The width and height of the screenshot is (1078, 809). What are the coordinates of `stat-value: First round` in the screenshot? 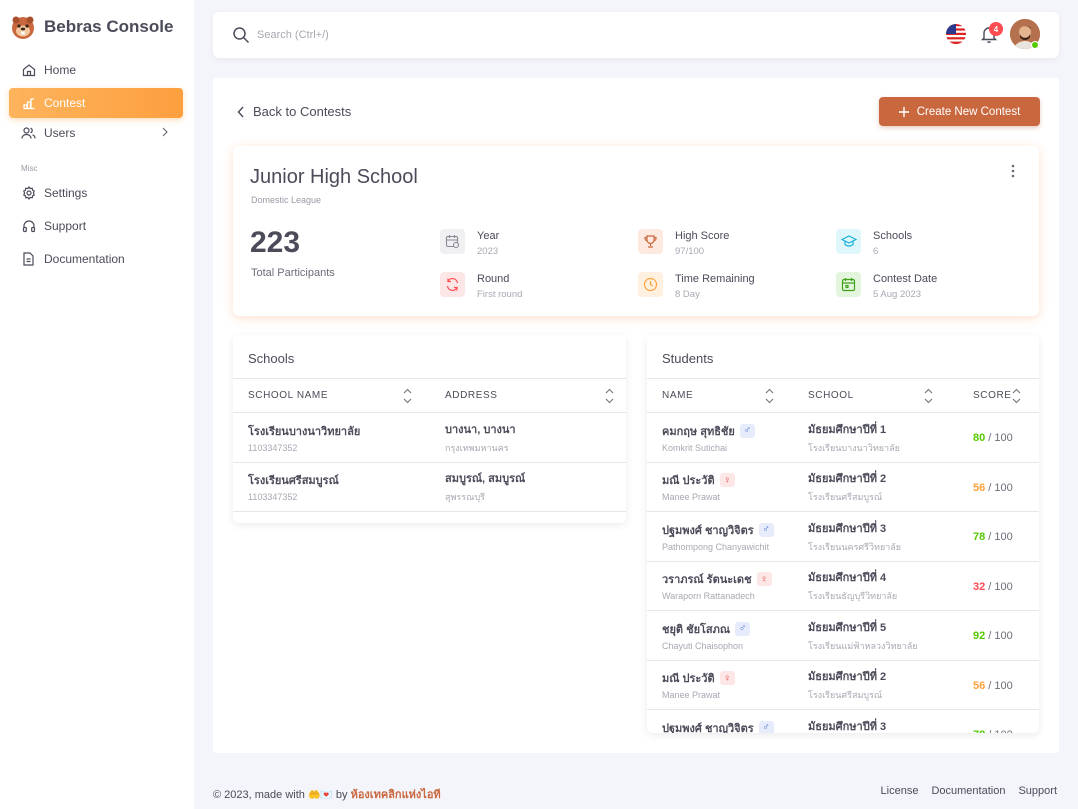 It's located at (500, 294).